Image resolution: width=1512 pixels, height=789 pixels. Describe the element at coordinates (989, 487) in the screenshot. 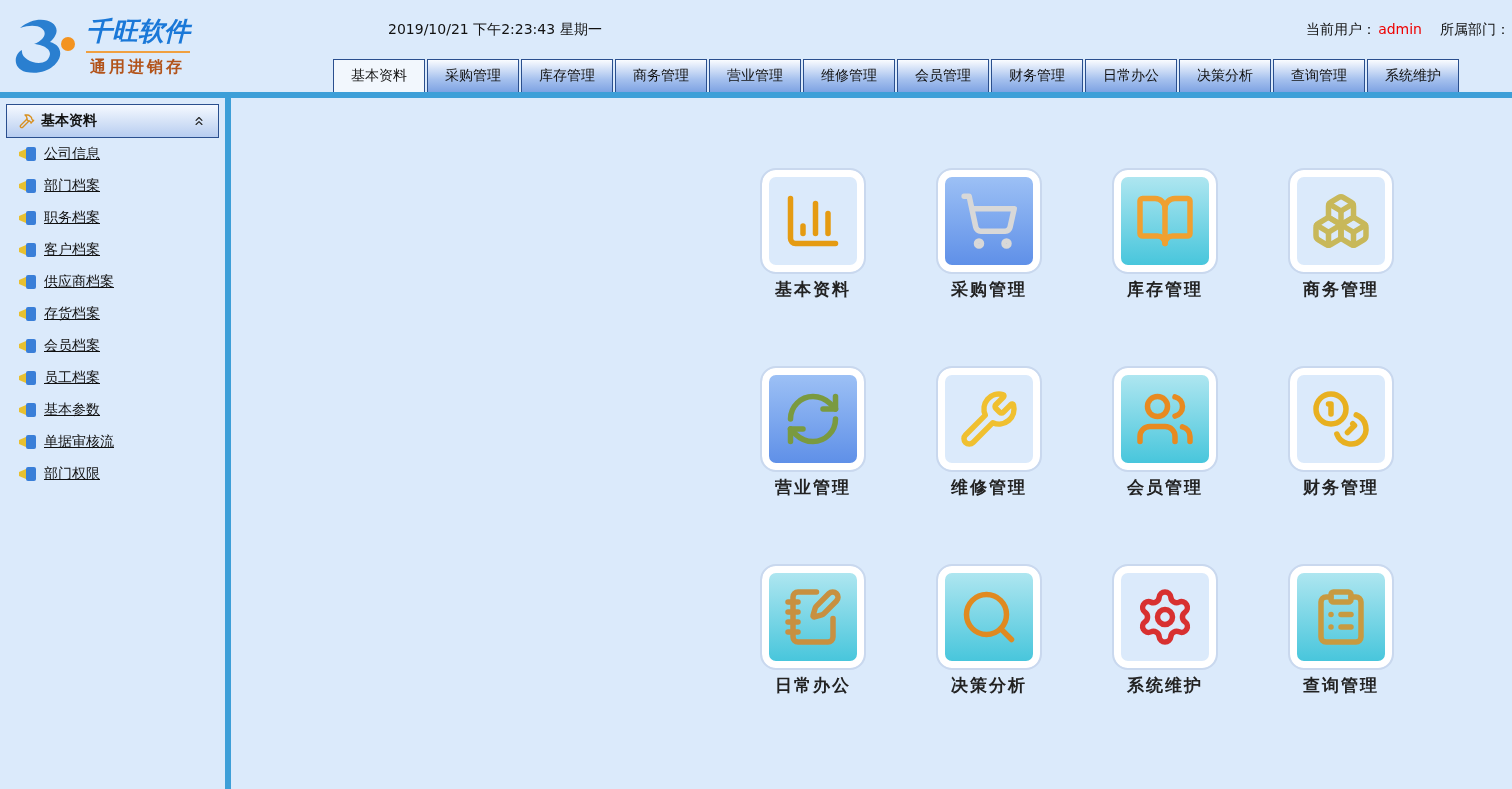

I see `module-label: 维修管理` at that location.